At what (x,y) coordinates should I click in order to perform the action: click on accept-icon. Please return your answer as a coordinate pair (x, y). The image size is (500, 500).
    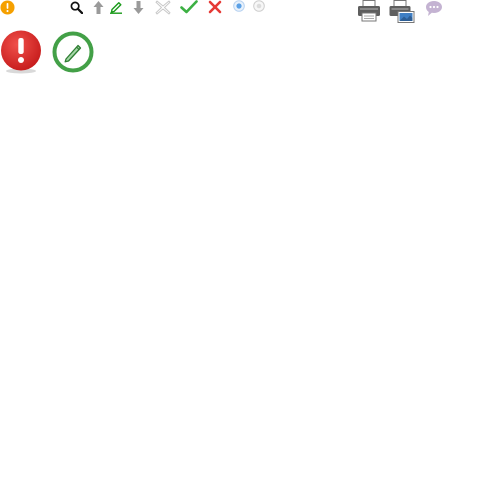
    Looking at the image, I should click on (189, 7).